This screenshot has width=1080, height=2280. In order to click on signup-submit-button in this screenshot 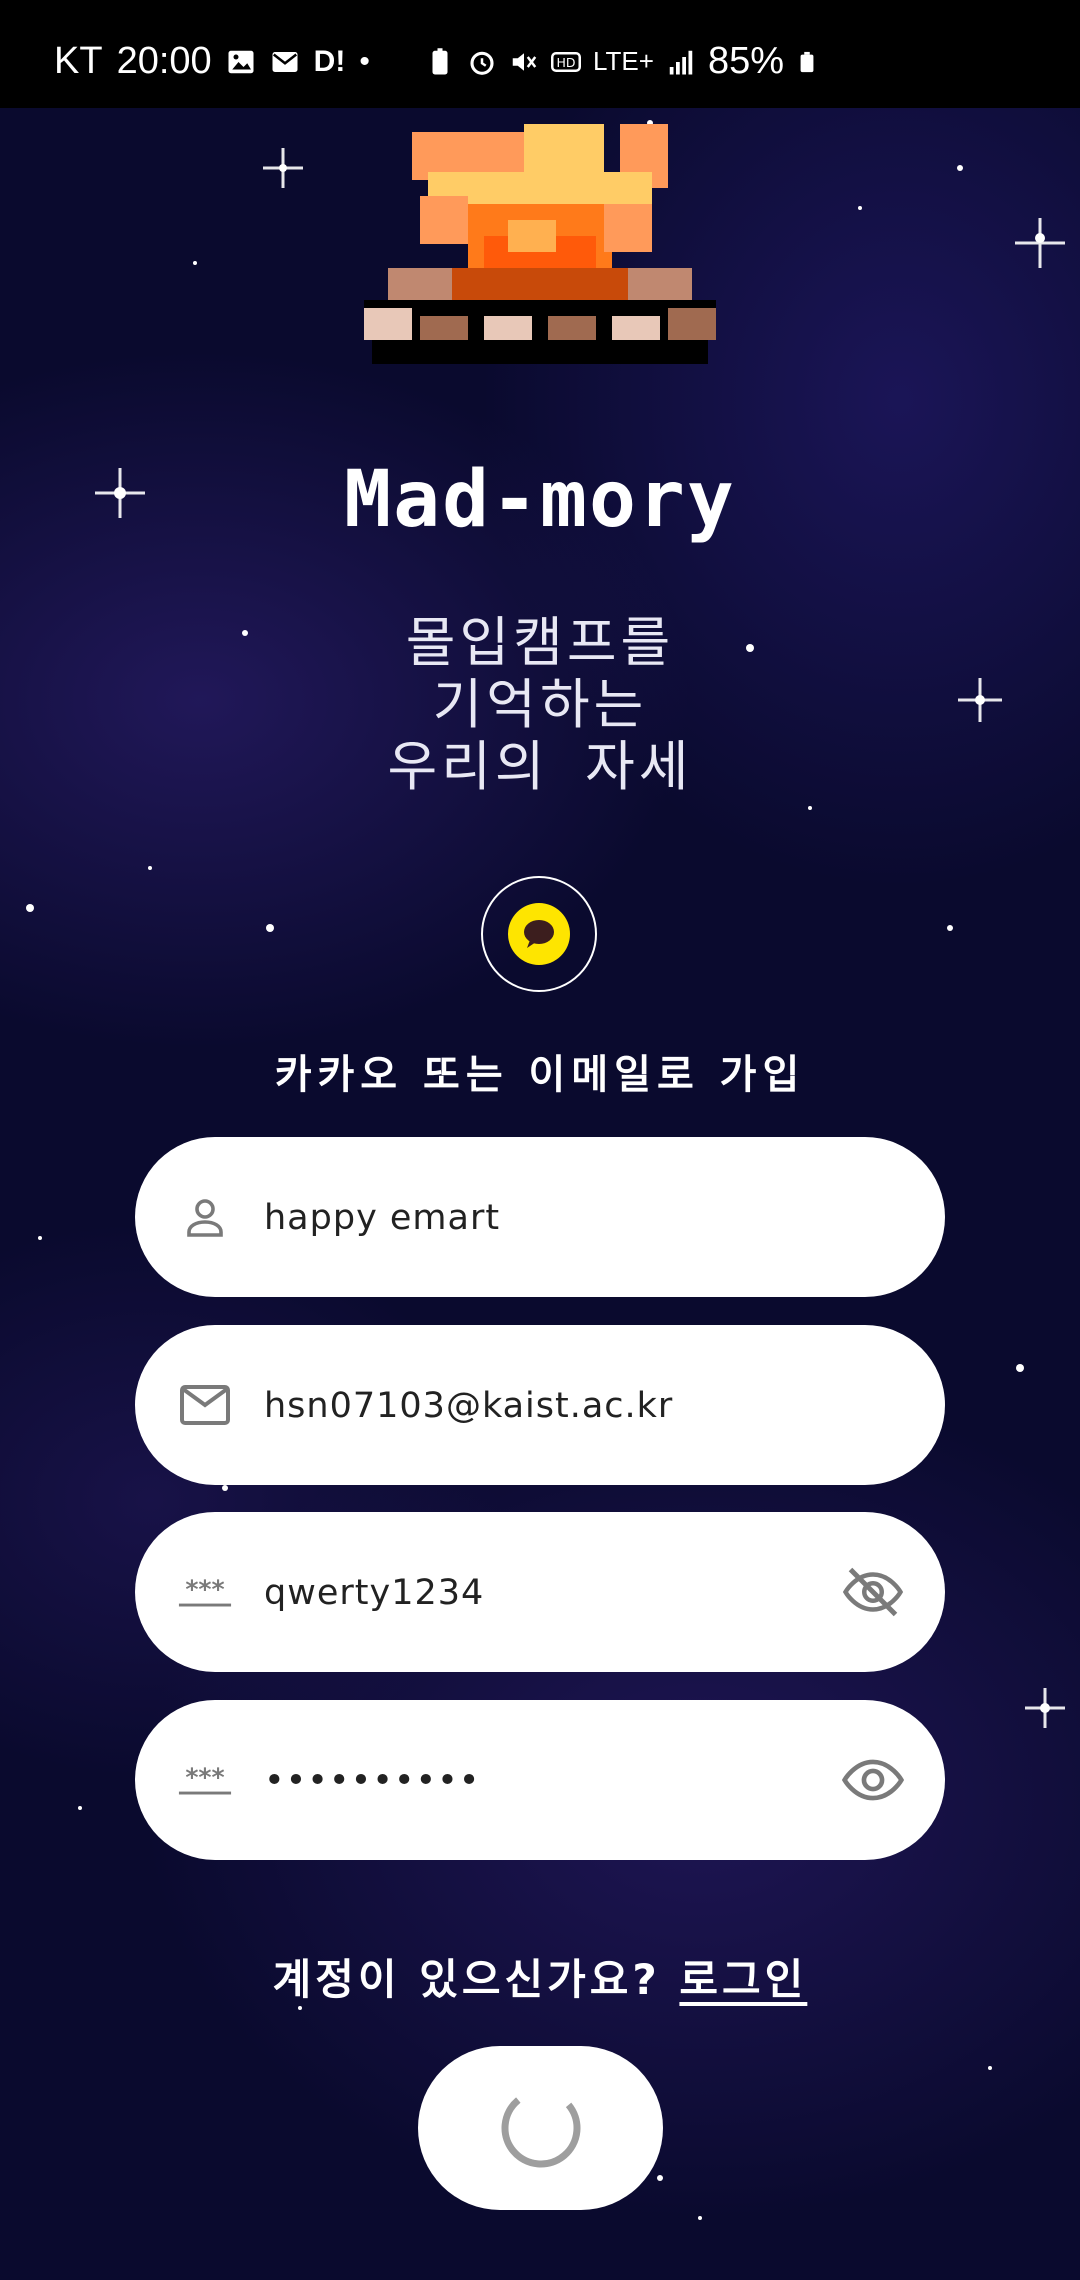, I will do `click(540, 2128)`.